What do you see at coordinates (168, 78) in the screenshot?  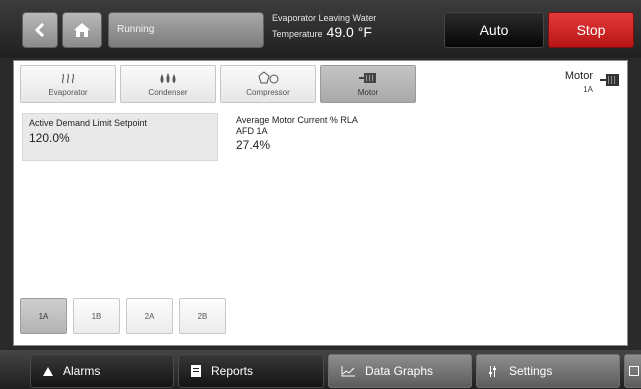 I see `condenser-icon` at bounding box center [168, 78].